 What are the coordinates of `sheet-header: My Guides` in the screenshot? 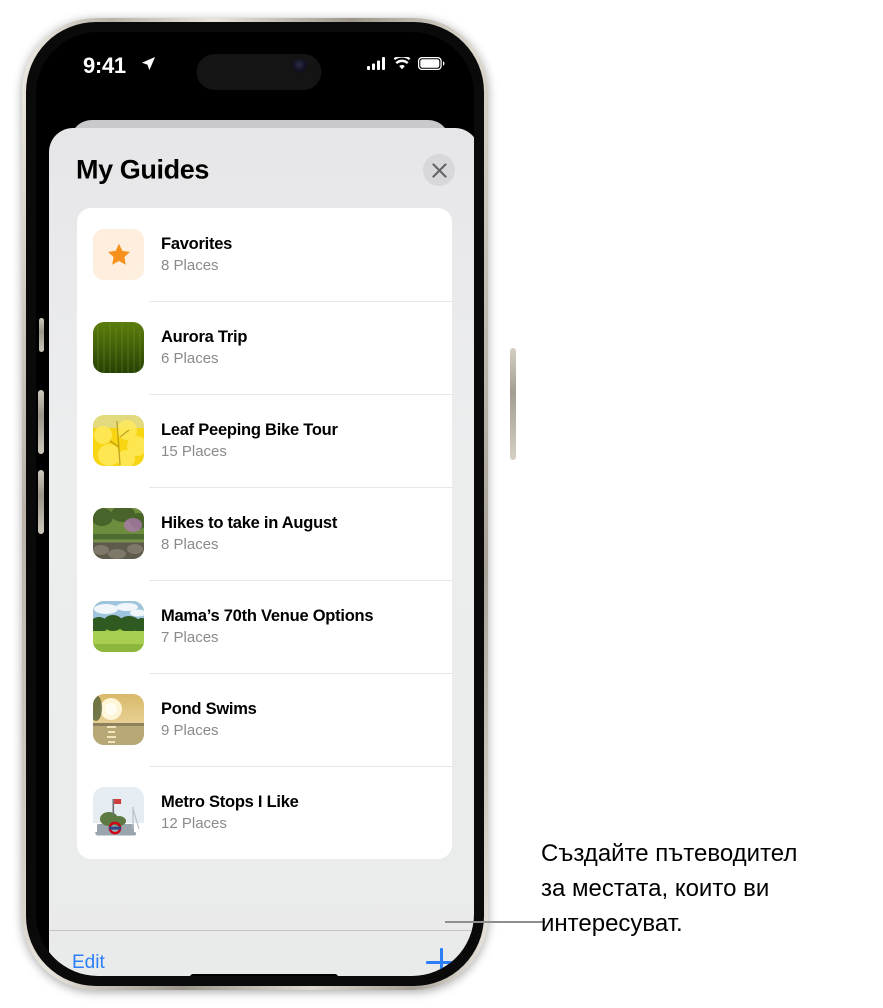 It's located at (261, 171).